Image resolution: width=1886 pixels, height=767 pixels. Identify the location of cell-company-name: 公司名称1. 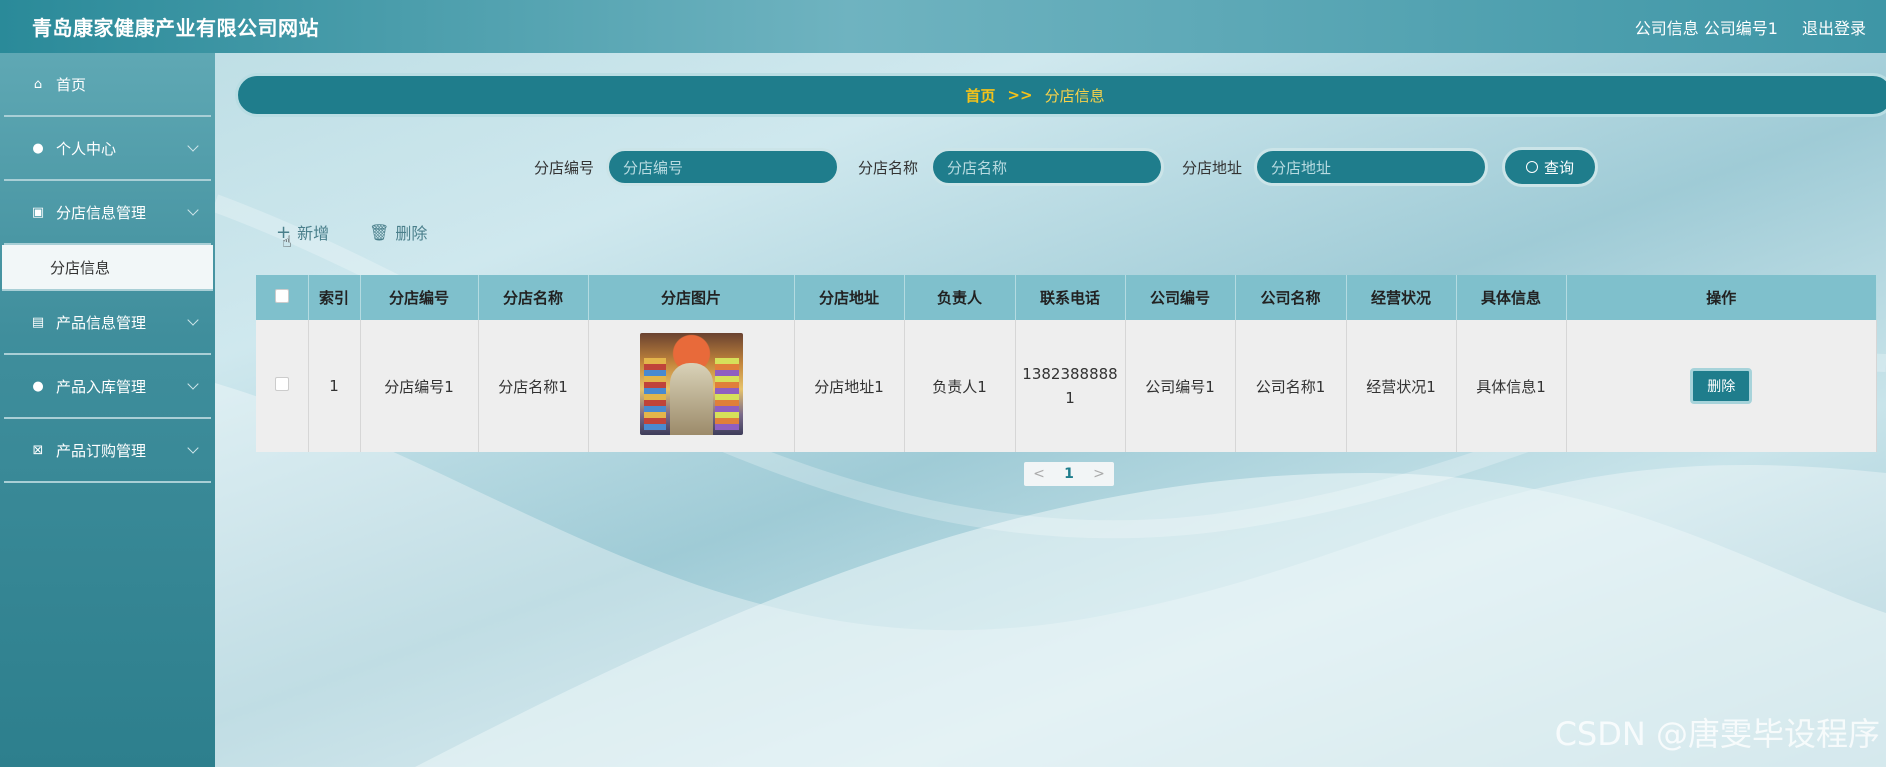
(1291, 386).